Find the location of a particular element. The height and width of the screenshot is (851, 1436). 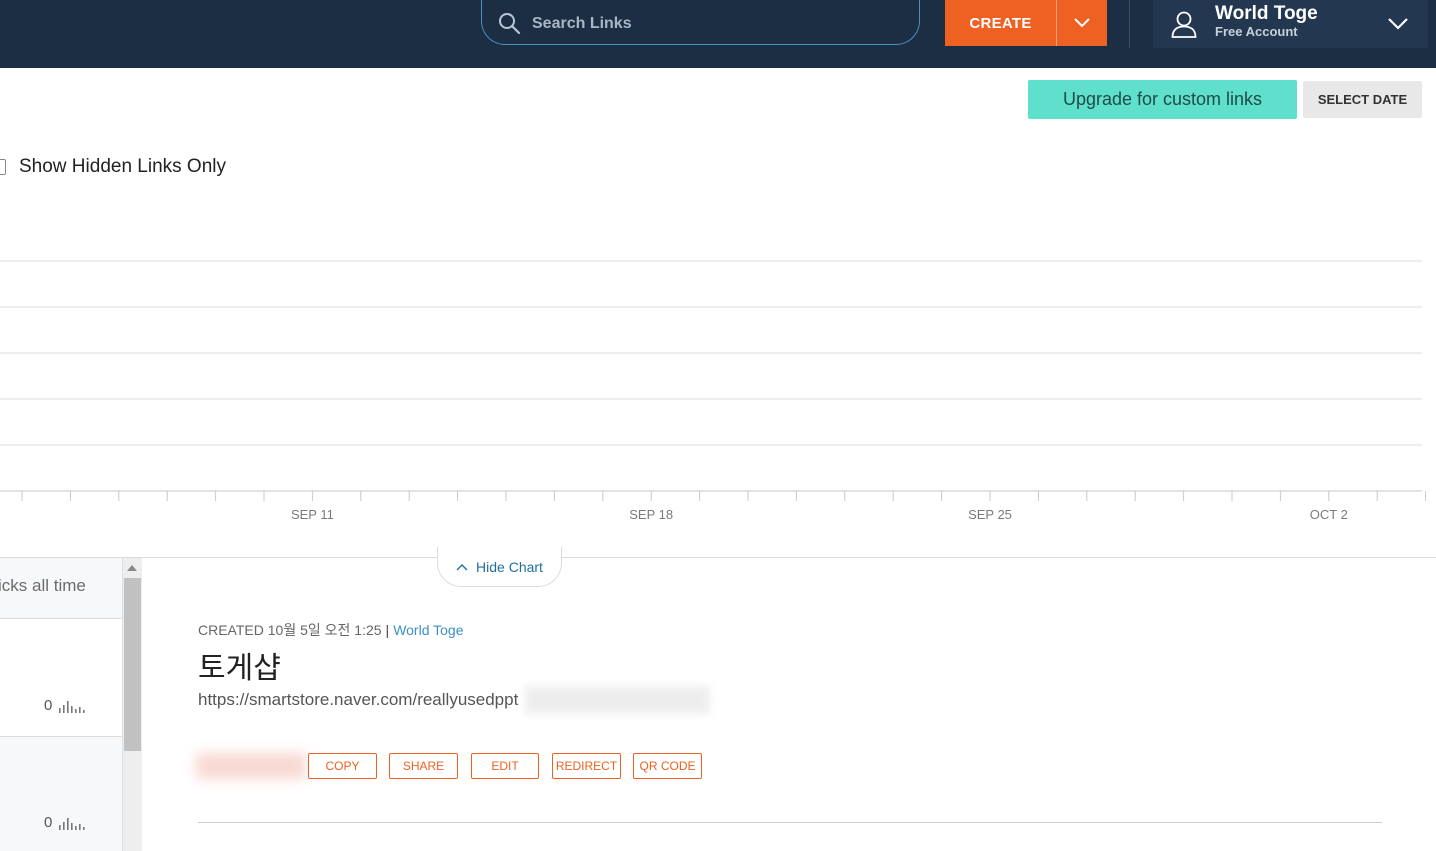

chart-x-label: SEP 18 is located at coordinates (651, 514).